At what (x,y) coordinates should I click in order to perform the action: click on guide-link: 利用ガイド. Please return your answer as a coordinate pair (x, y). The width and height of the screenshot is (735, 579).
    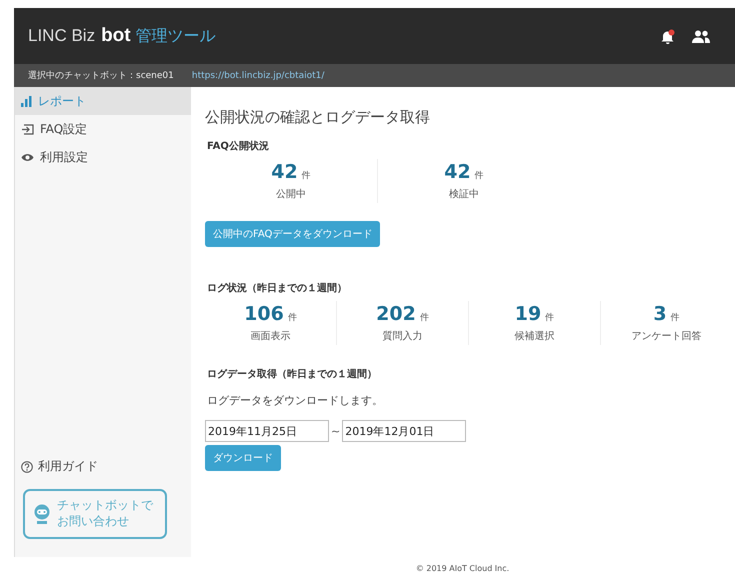
    Looking at the image, I should click on (103, 466).